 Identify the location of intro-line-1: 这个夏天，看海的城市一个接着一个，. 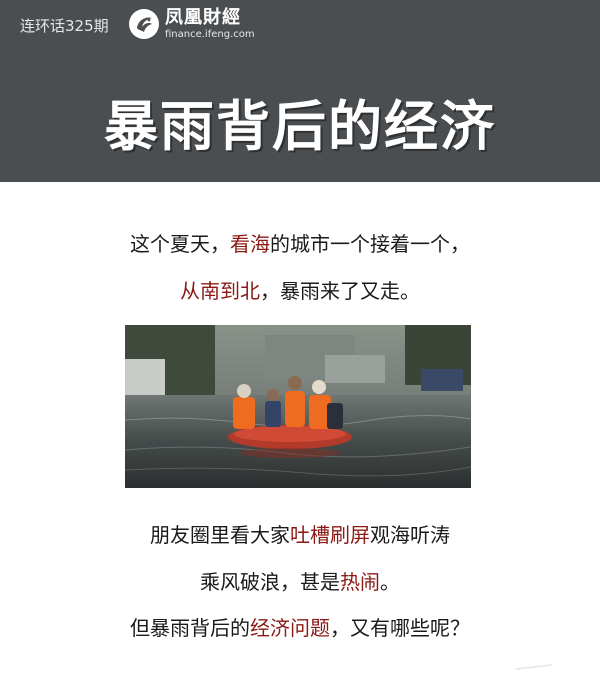
(300, 242).